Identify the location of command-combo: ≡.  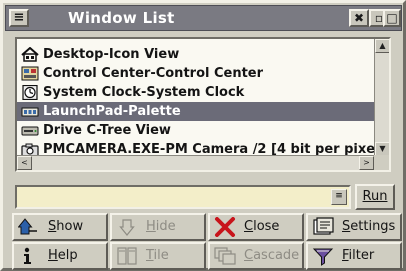
(183, 197).